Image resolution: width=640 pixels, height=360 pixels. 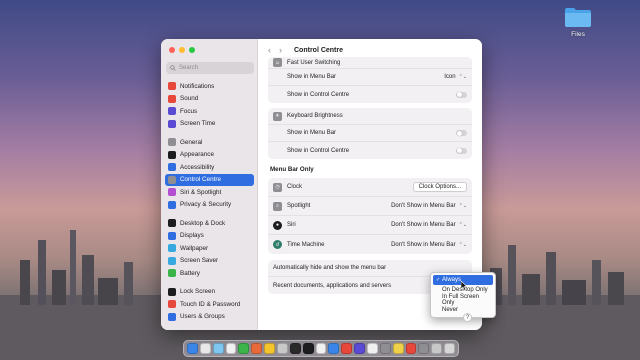 What do you see at coordinates (370, 206) in the screenshot?
I see `spotlight-row: ⌕ Spotlight Don't Show in Menu Bar ⌃⌄` at bounding box center [370, 206].